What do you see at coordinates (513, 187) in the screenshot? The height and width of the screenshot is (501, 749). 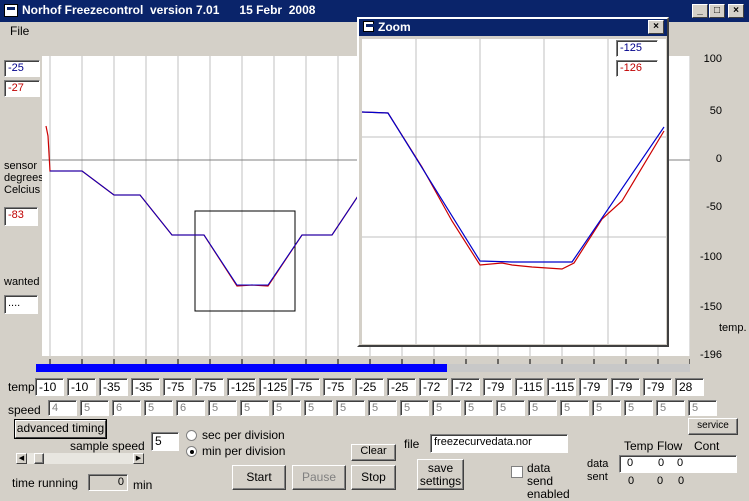 I see `zoom-series-blue` at bounding box center [513, 187].